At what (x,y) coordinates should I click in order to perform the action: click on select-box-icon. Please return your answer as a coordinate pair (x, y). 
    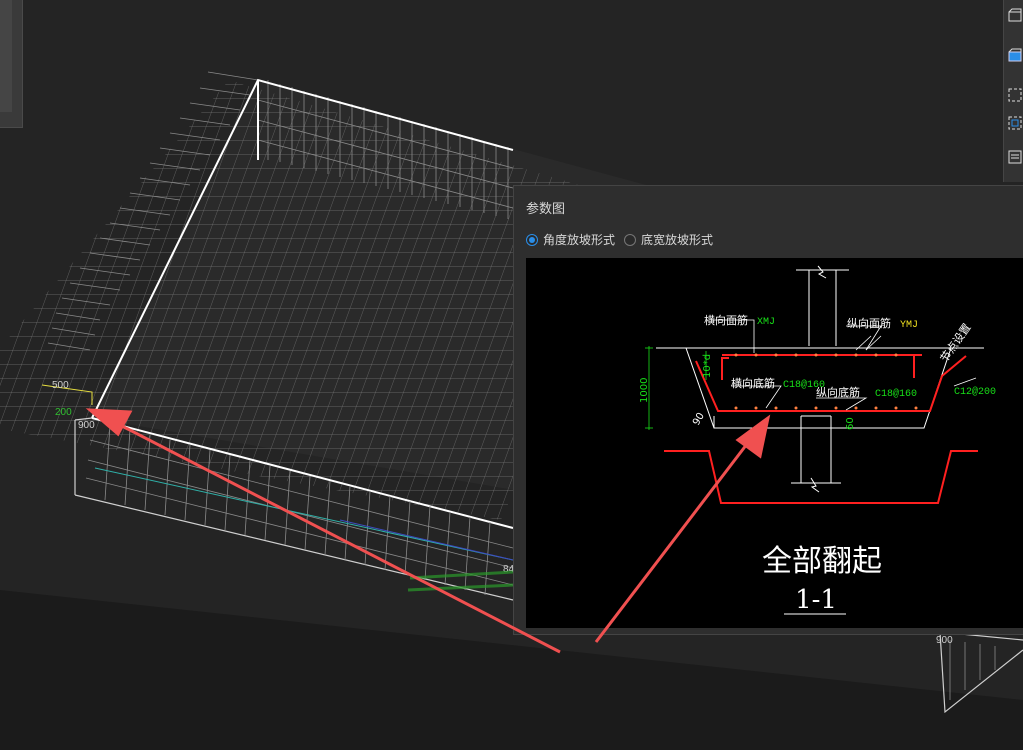
    Looking at the image, I should click on (1015, 95).